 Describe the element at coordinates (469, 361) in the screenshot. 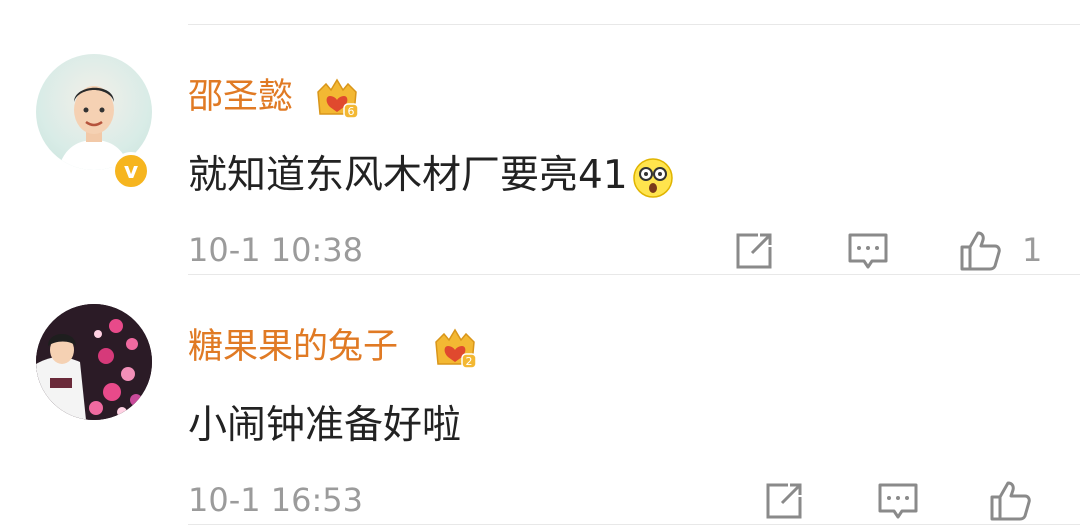

I see `svg-text: 2` at that location.